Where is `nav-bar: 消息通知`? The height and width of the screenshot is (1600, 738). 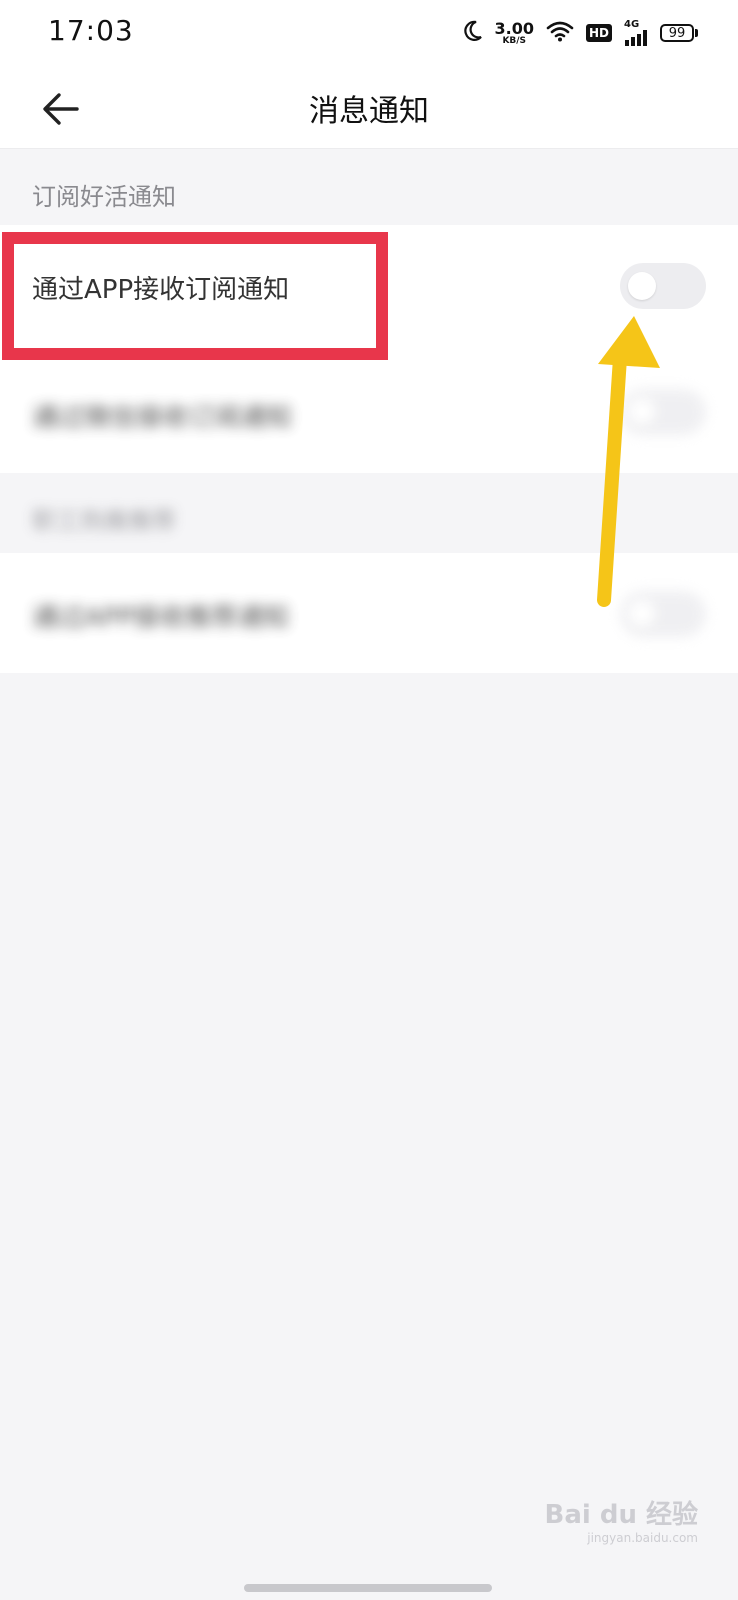
nav-bar: 消息通知 is located at coordinates (369, 107).